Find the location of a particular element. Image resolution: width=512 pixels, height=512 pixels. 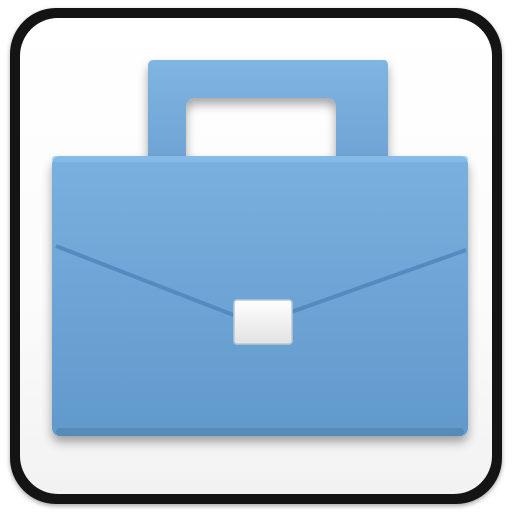

briefcase-clasp is located at coordinates (263, 322).